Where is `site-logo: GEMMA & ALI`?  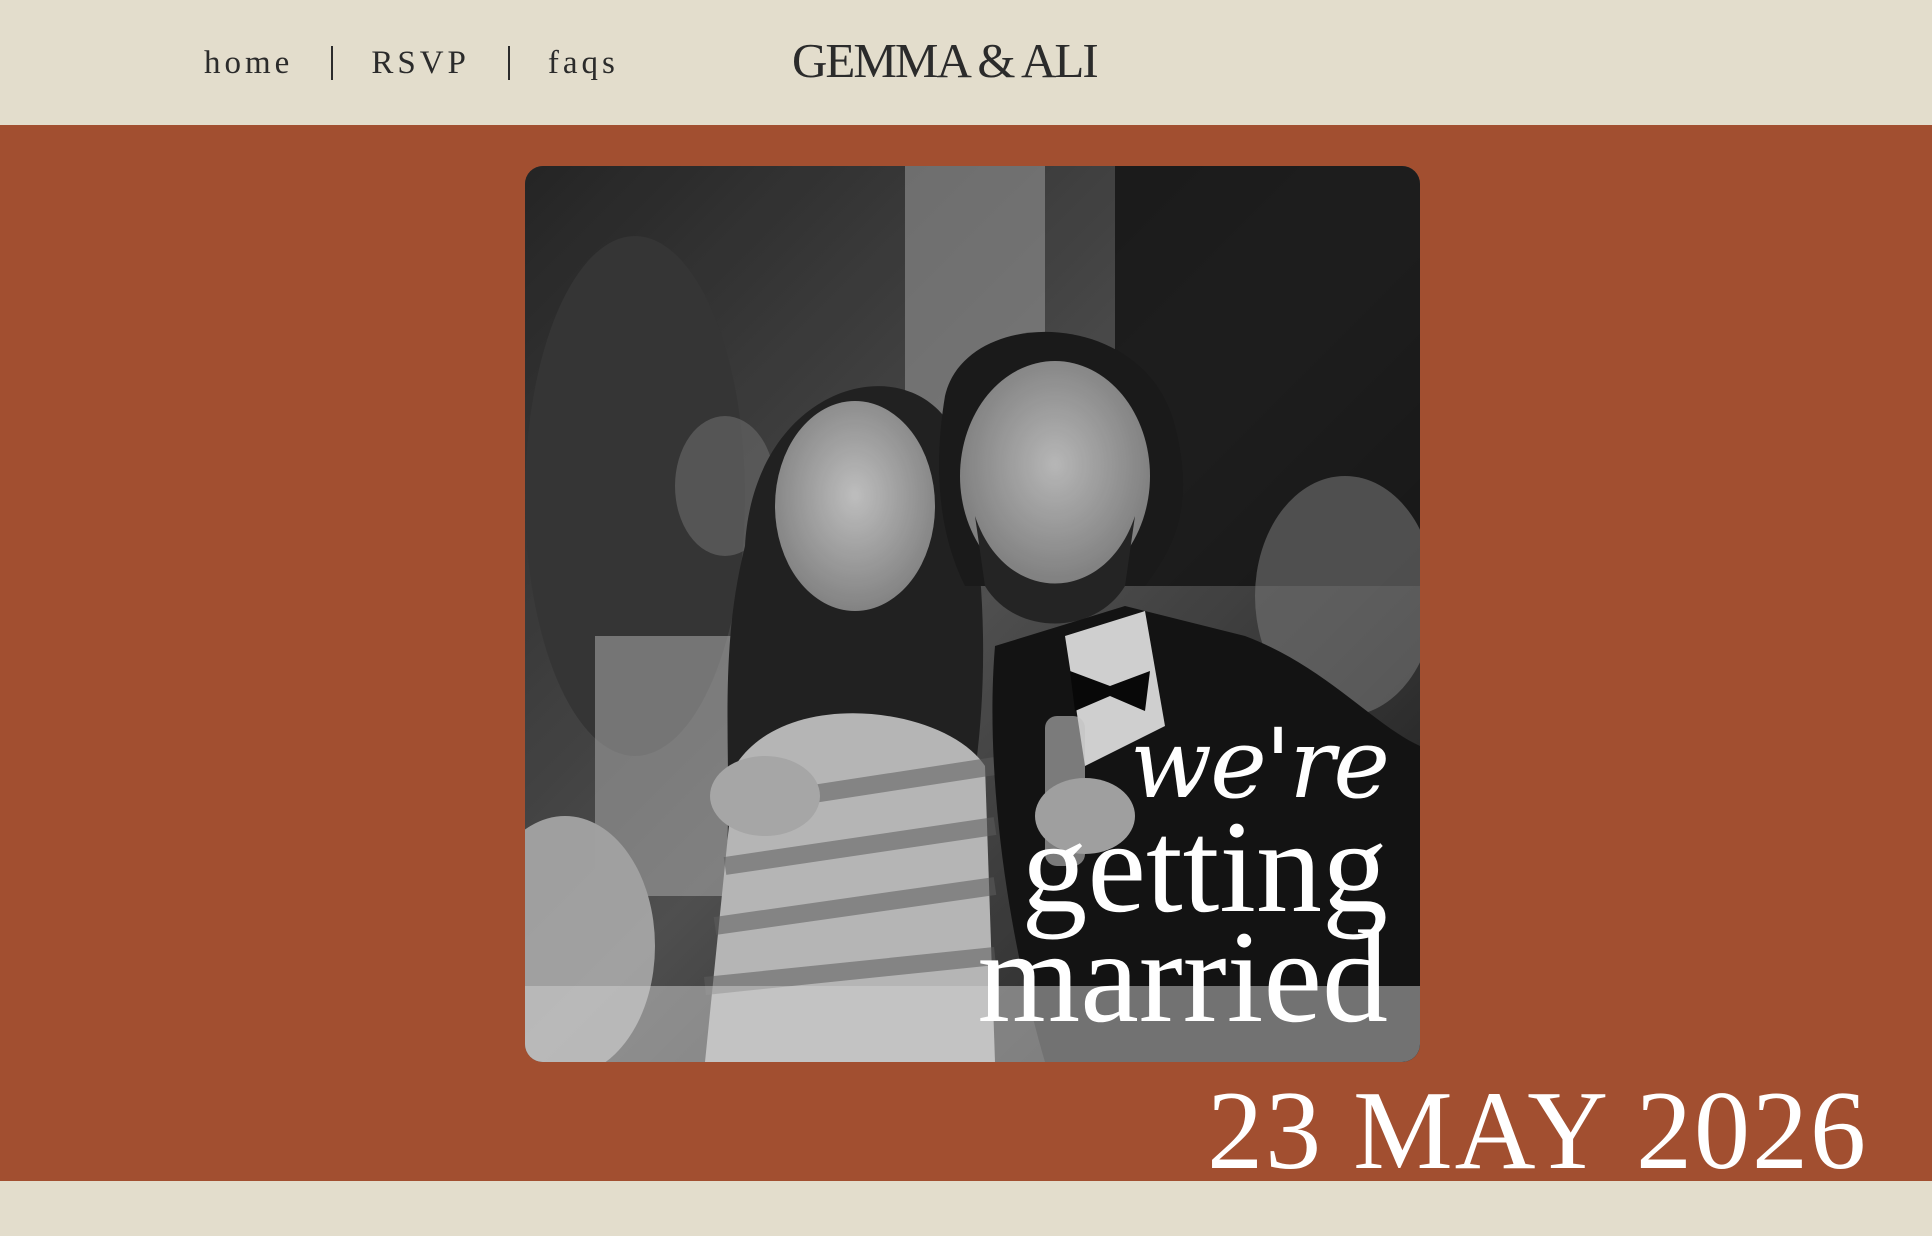 site-logo: GEMMA & ALI is located at coordinates (945, 64).